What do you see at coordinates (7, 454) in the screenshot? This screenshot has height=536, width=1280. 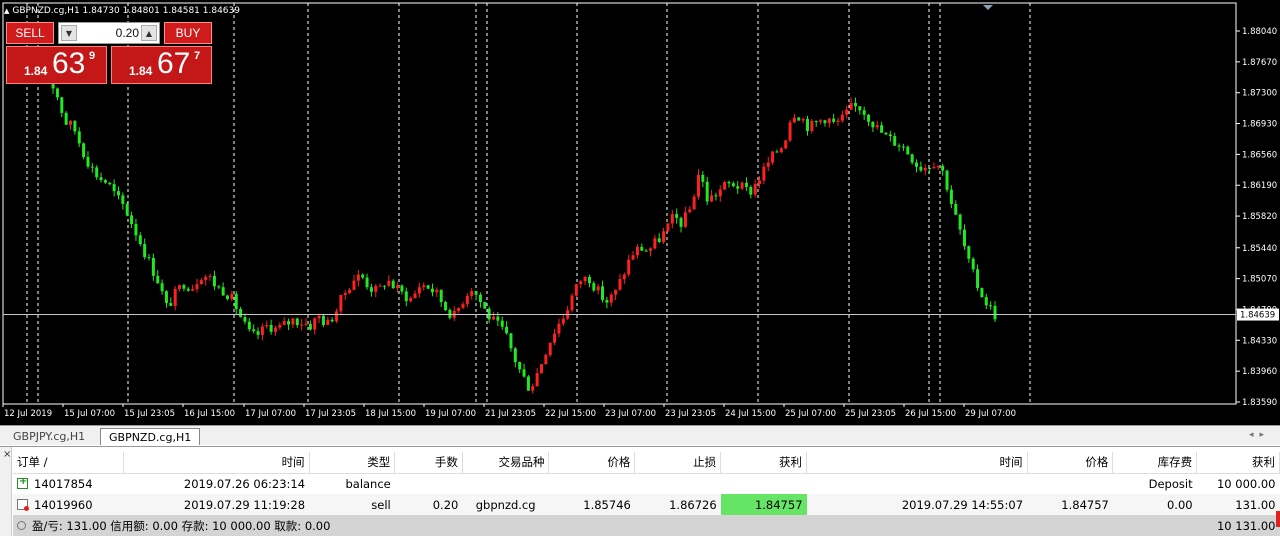 I see `close-icon: ×` at bounding box center [7, 454].